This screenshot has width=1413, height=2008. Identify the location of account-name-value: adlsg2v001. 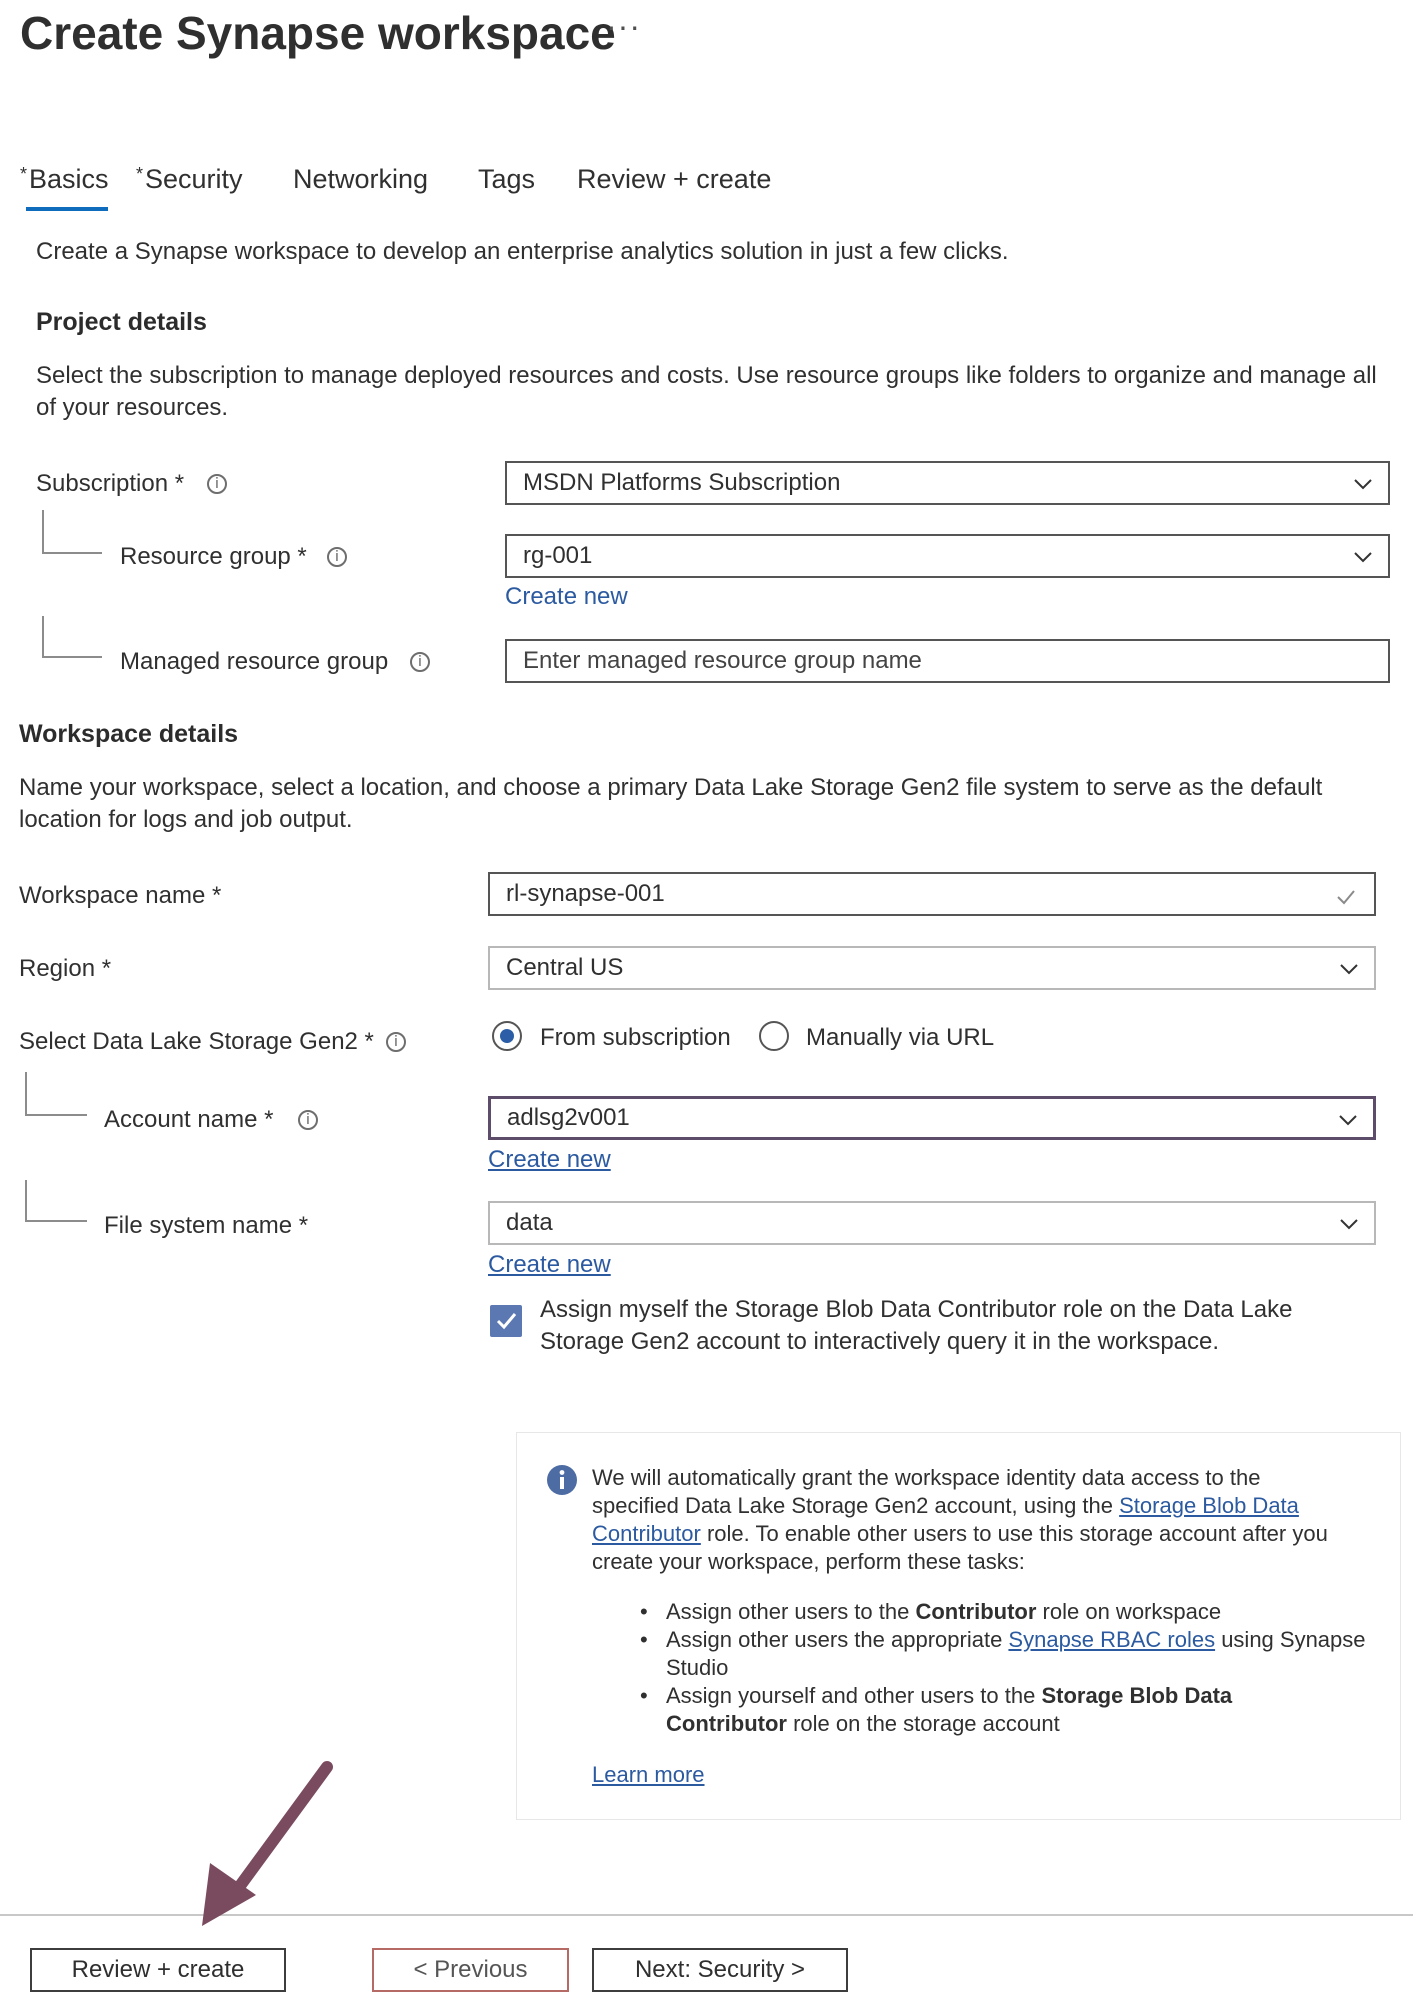
(568, 1117).